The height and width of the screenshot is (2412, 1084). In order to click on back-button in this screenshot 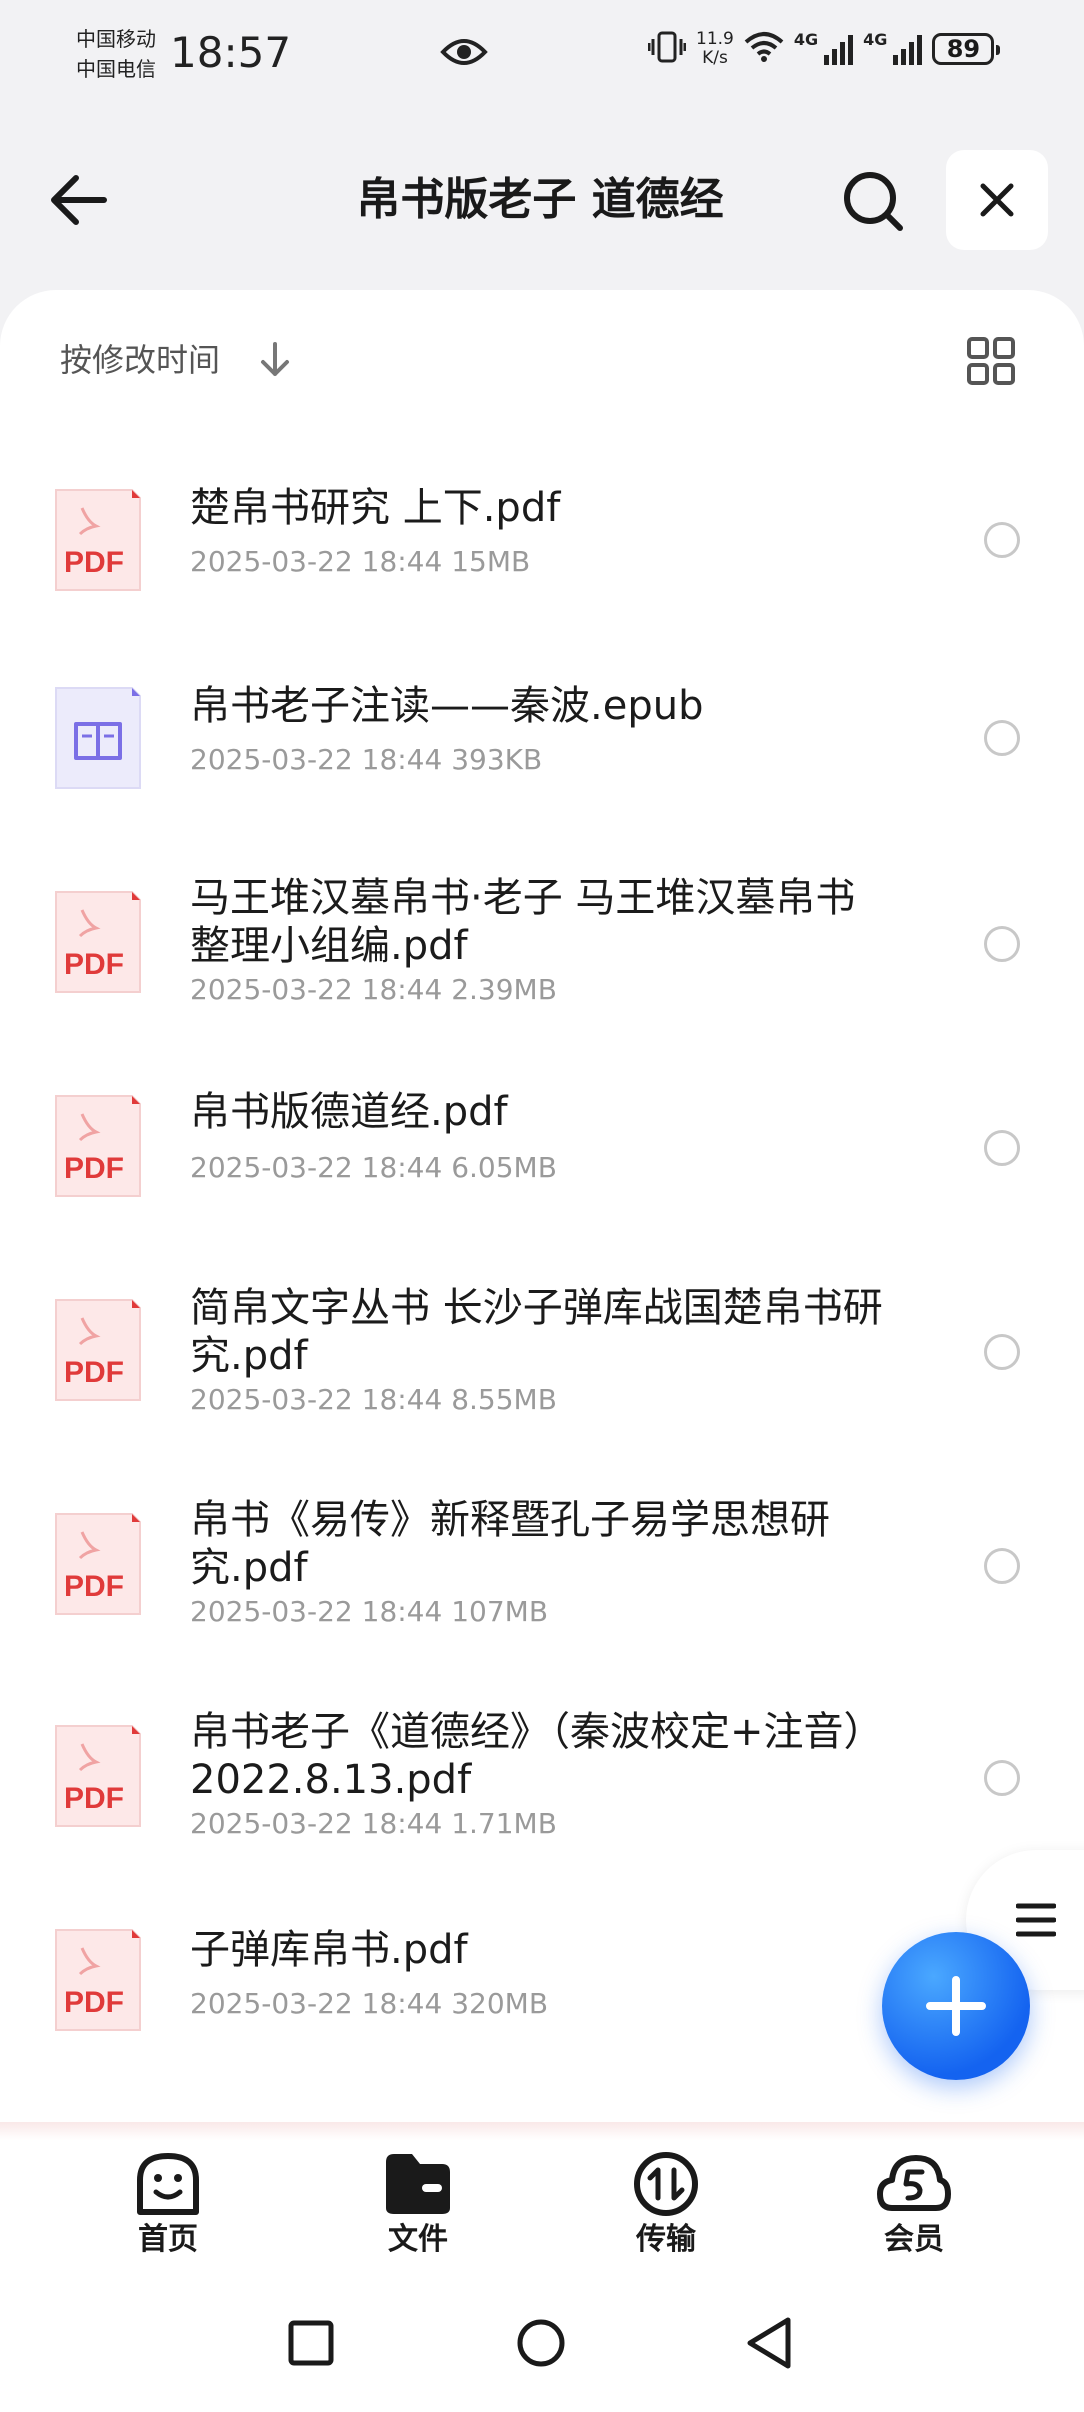, I will do `click(79, 200)`.